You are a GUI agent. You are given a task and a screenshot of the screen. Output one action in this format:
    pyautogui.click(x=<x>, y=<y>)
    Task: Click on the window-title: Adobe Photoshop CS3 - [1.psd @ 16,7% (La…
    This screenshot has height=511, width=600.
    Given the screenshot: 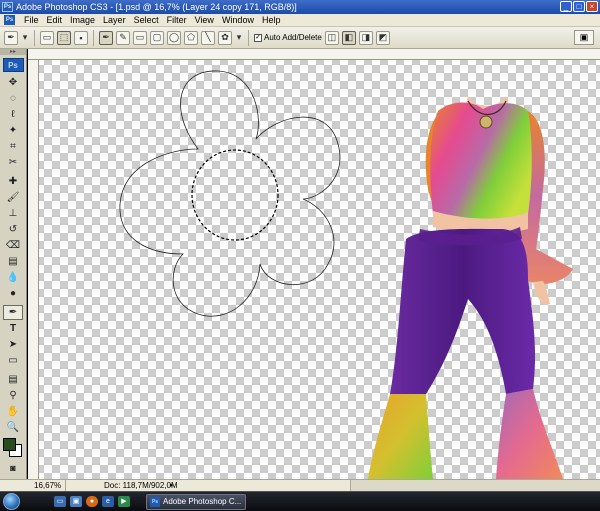 What is the action you would take?
    pyautogui.click(x=156, y=7)
    